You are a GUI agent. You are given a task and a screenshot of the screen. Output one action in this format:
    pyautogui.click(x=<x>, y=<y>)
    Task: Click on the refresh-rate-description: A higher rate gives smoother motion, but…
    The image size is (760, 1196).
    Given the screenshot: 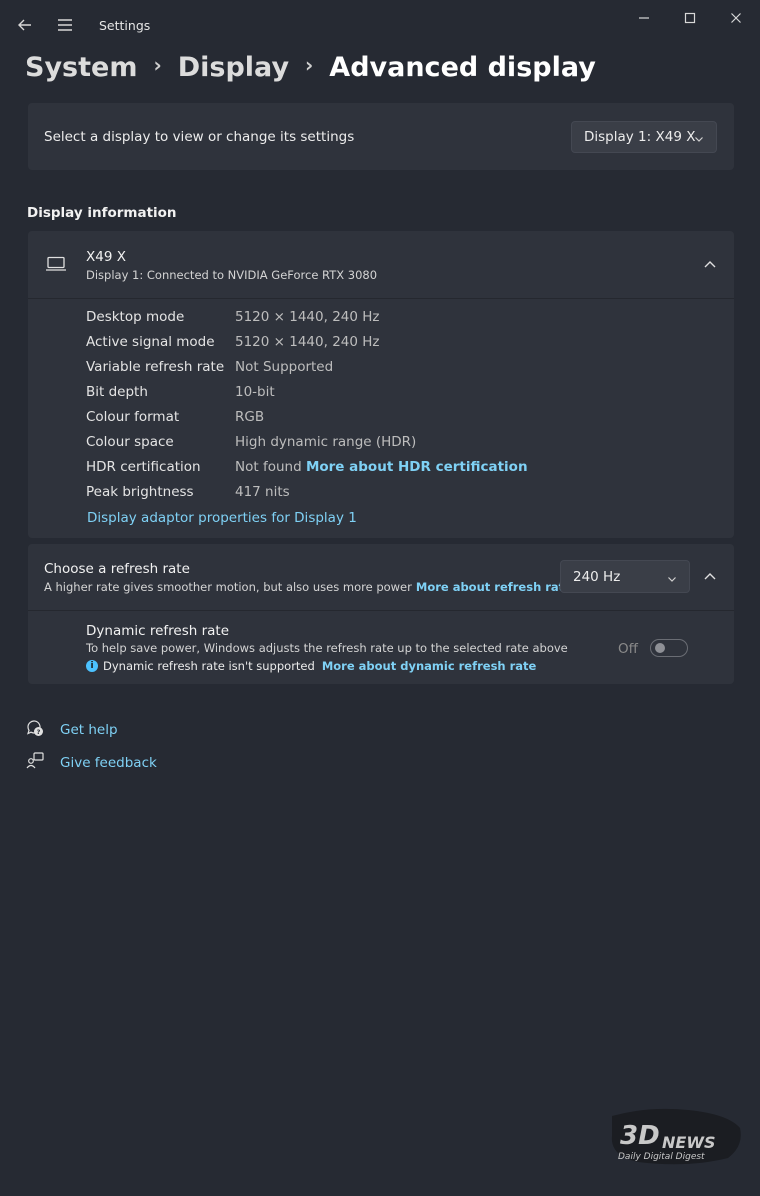 What is the action you would take?
    pyautogui.click(x=308, y=587)
    